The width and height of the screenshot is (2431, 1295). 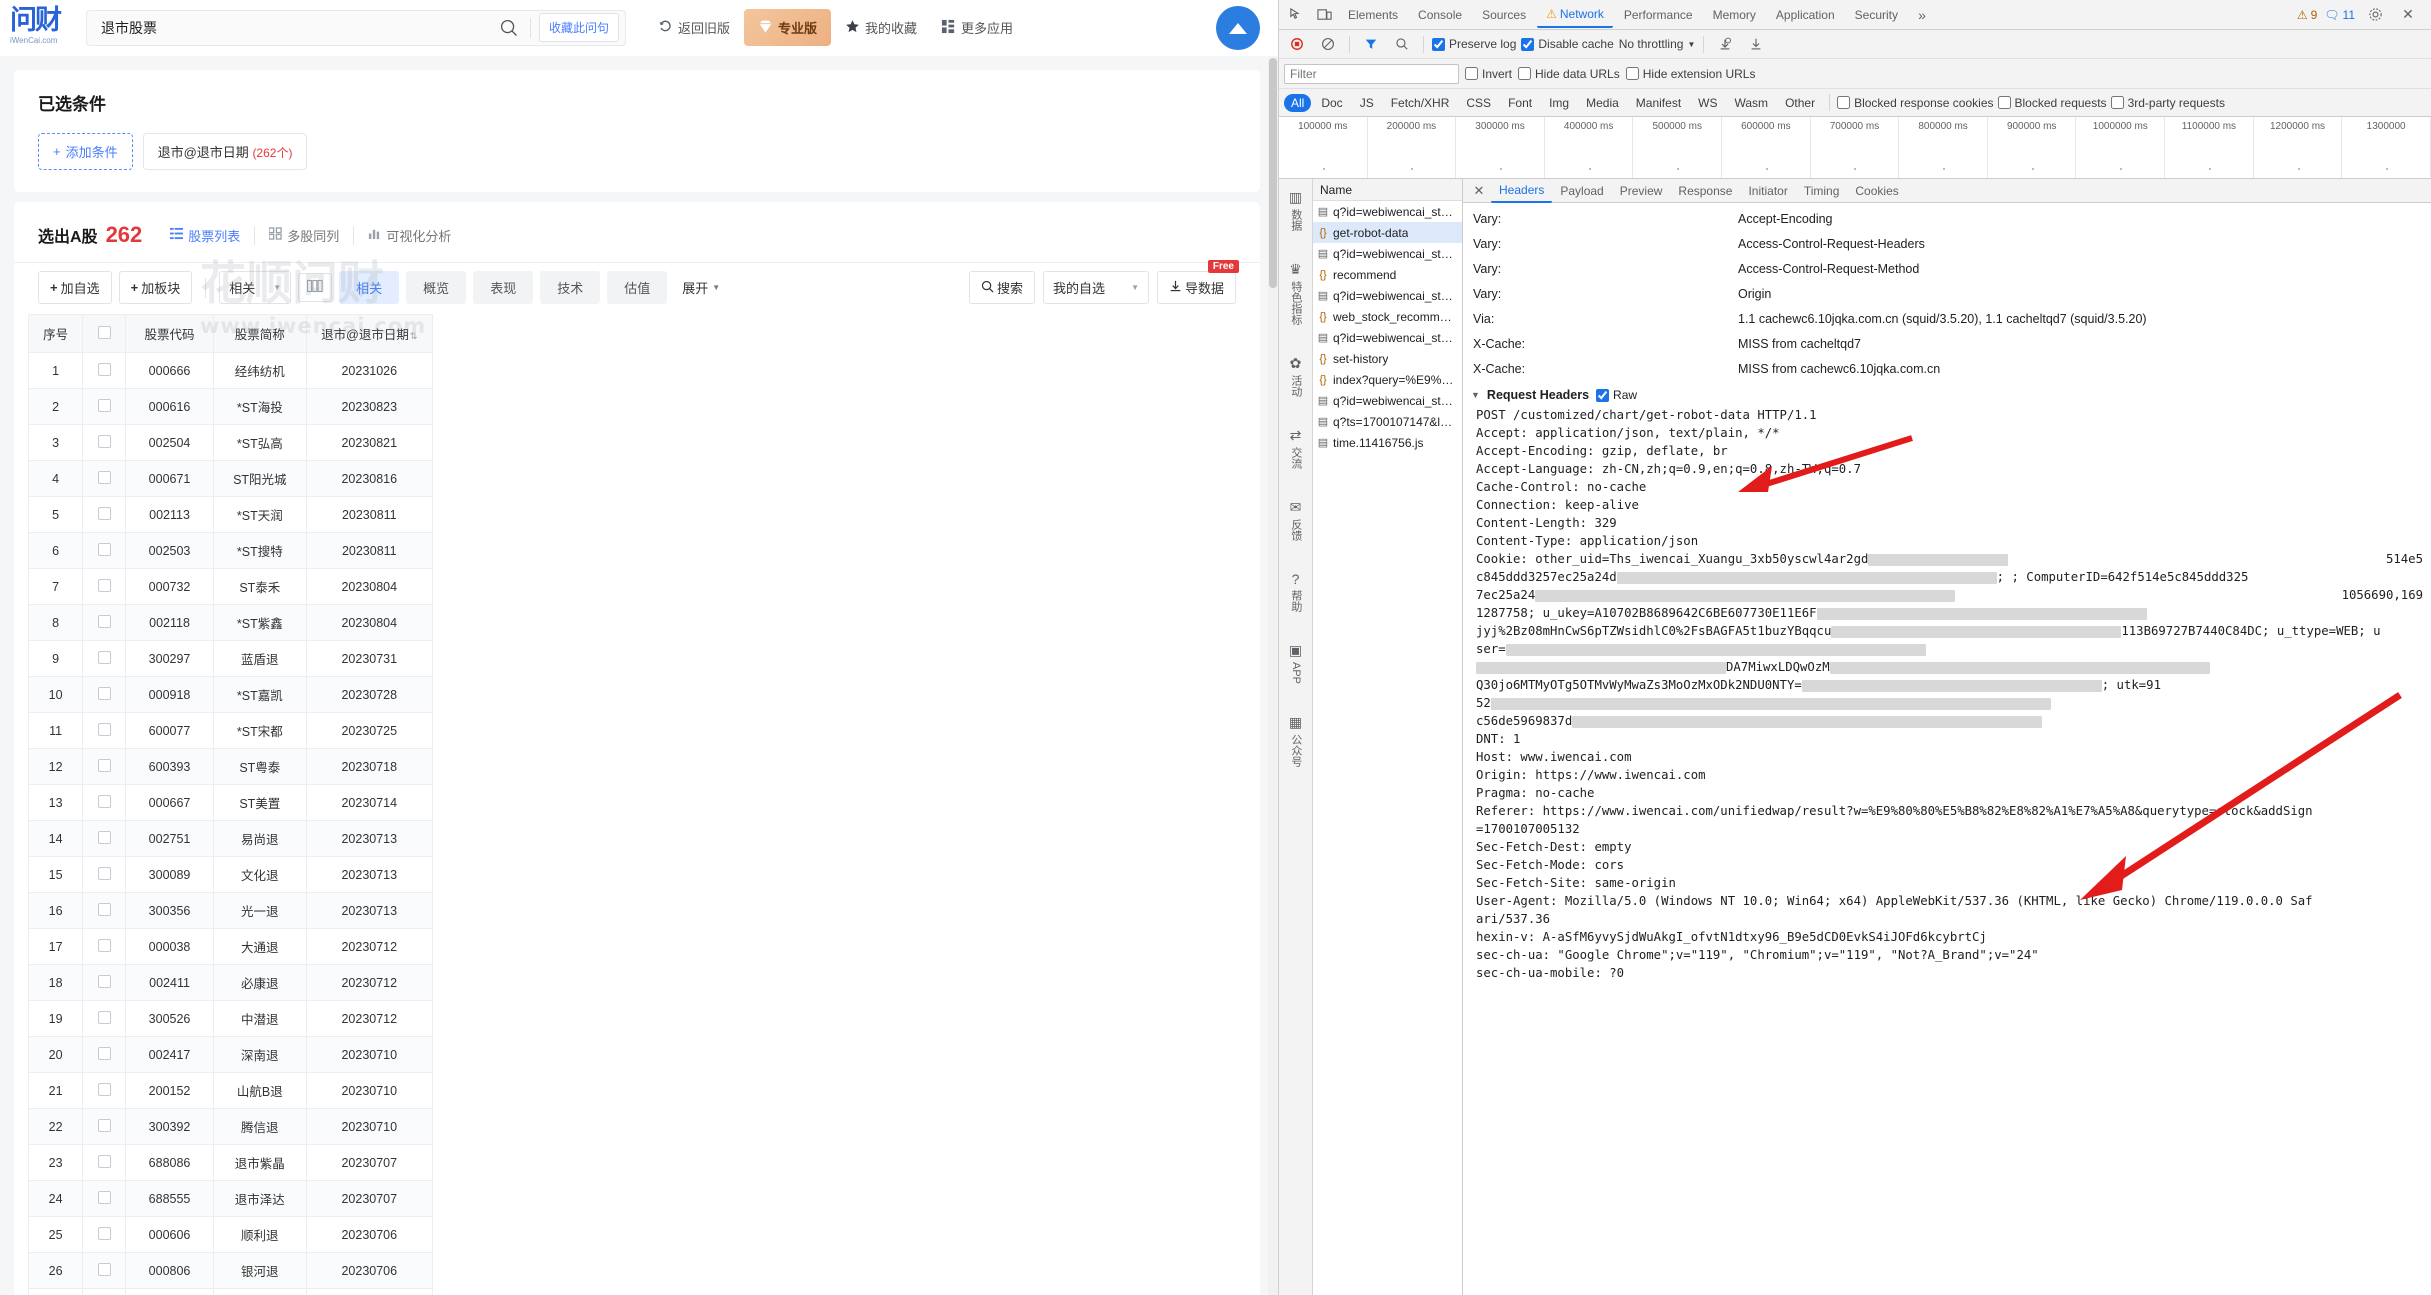 I want to click on cell-stock-code: 300297, so click(x=170, y=658).